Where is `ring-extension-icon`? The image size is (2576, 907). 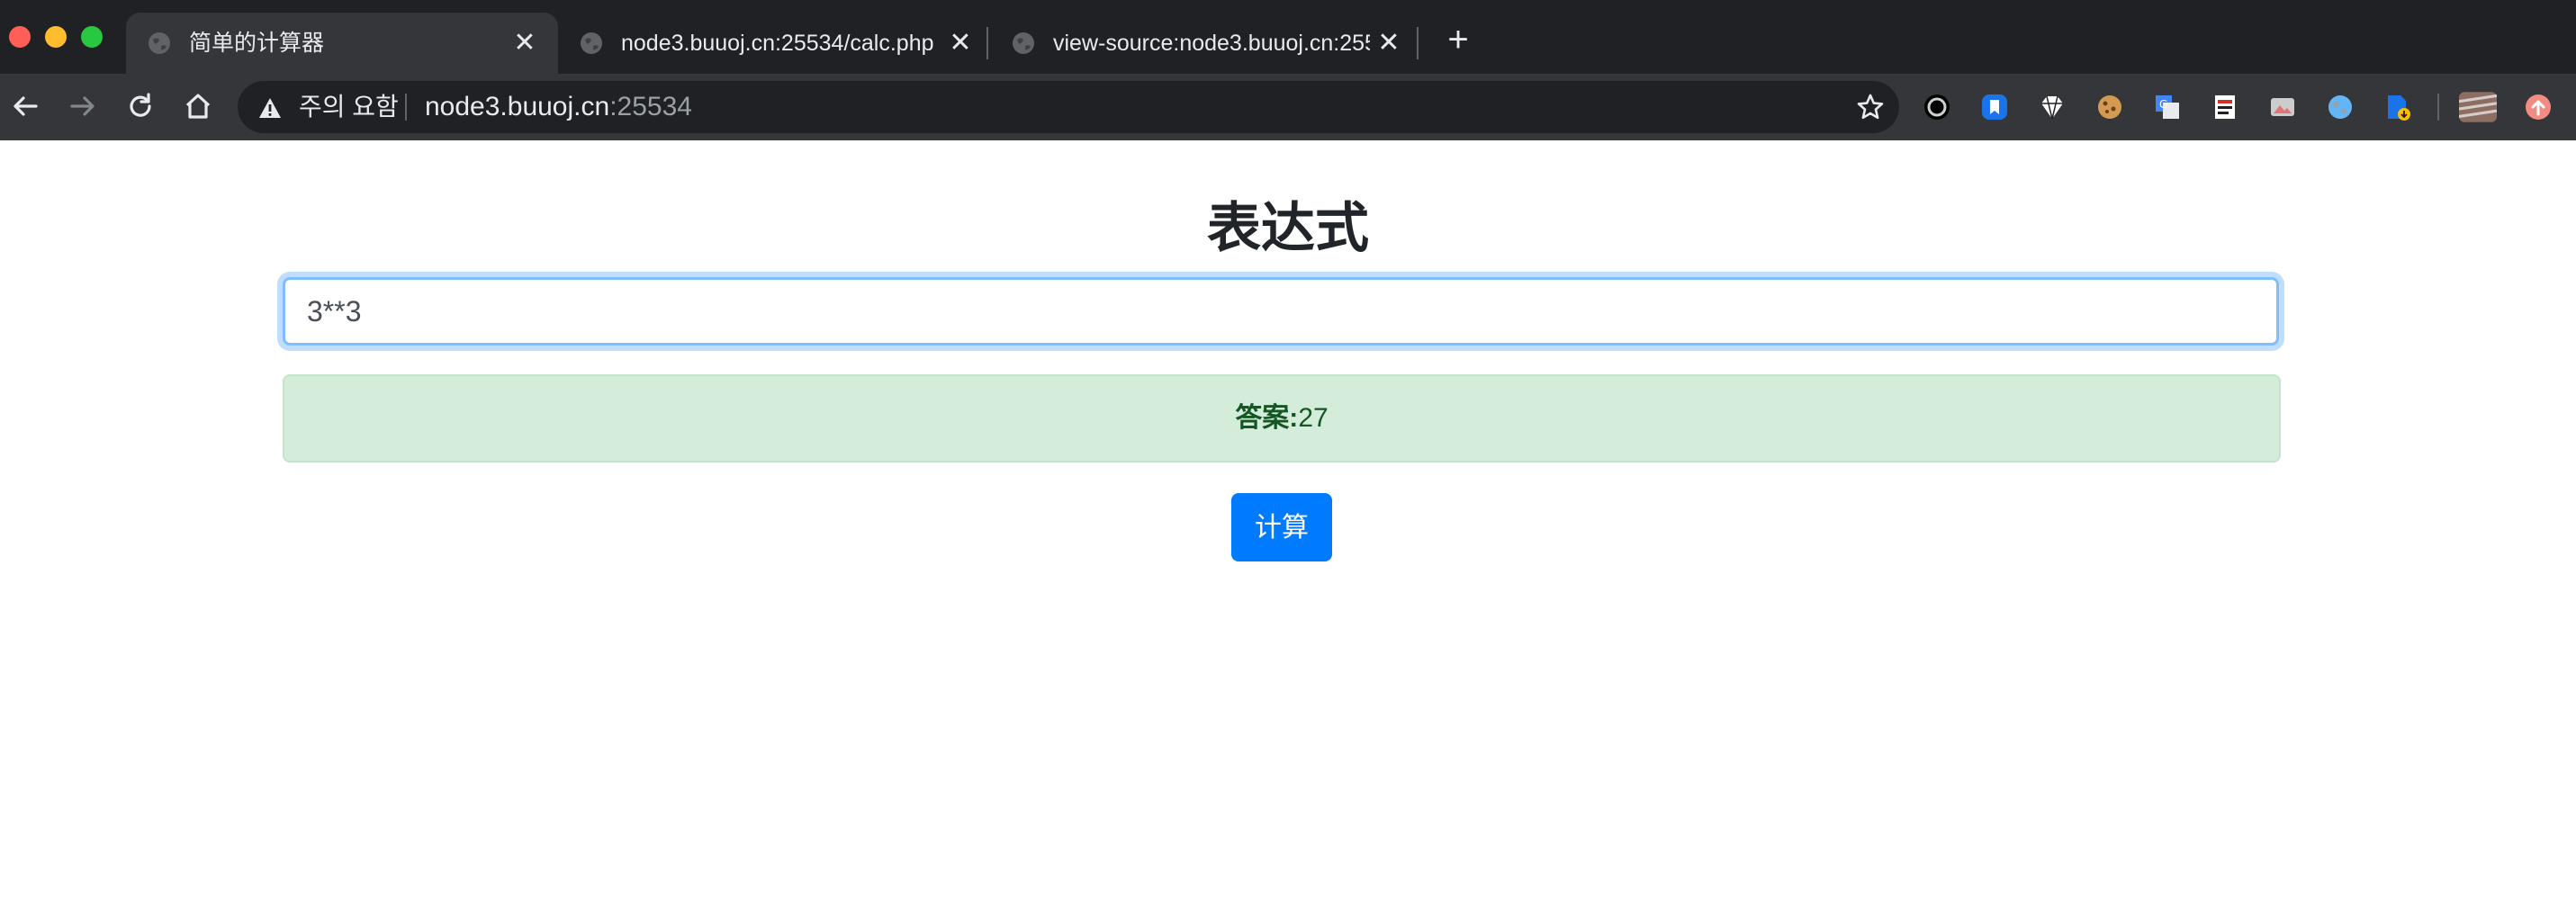 ring-extension-icon is located at coordinates (1937, 107).